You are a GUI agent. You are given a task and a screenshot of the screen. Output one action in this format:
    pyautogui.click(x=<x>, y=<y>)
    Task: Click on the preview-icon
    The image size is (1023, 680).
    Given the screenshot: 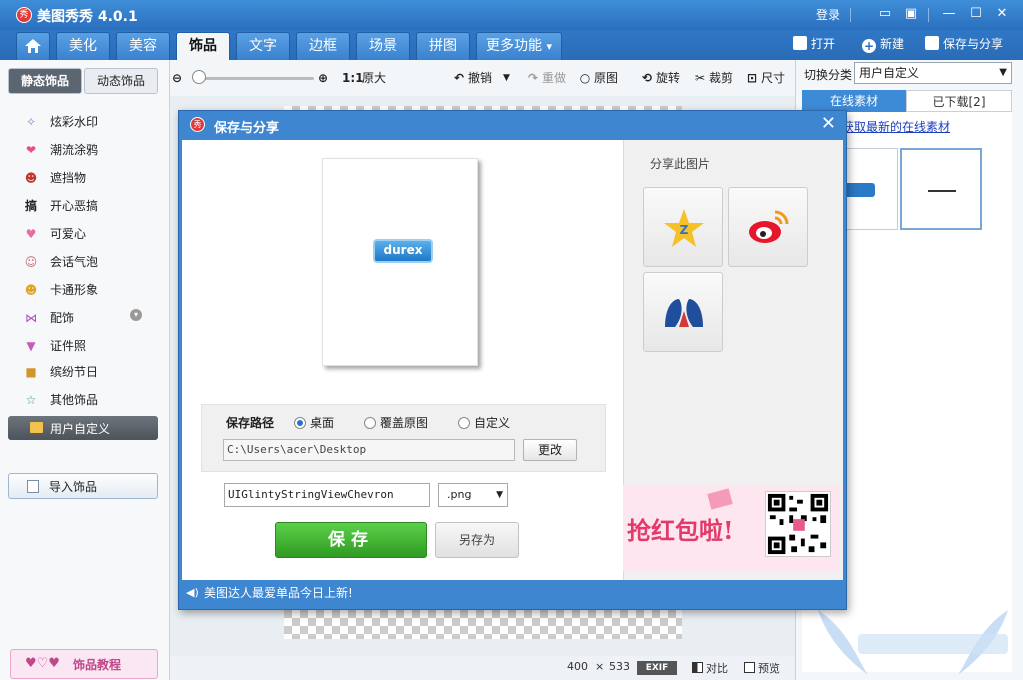 What is the action you would take?
    pyautogui.click(x=749, y=667)
    